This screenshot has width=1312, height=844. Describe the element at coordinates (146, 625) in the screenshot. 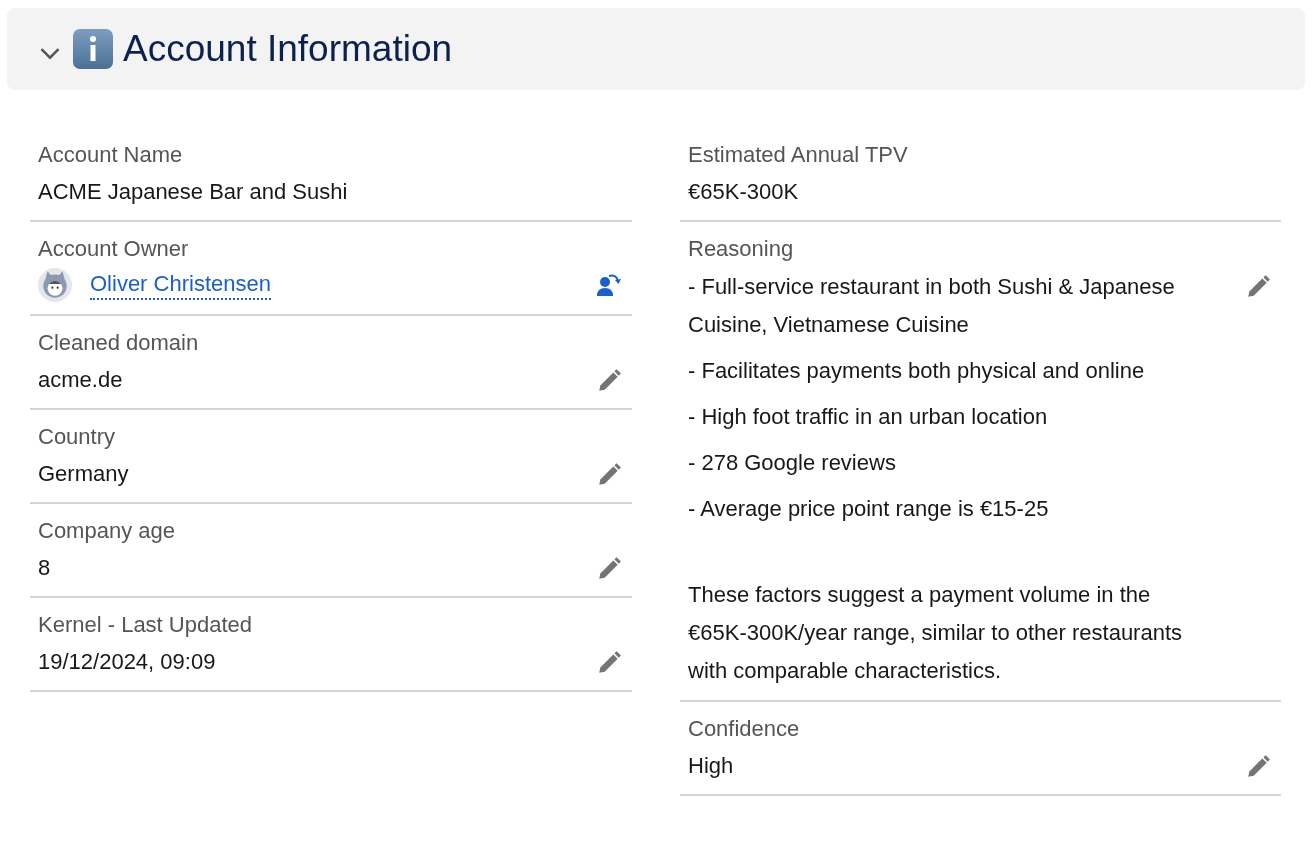

I see `field-label: Kernel - Last Updated` at that location.